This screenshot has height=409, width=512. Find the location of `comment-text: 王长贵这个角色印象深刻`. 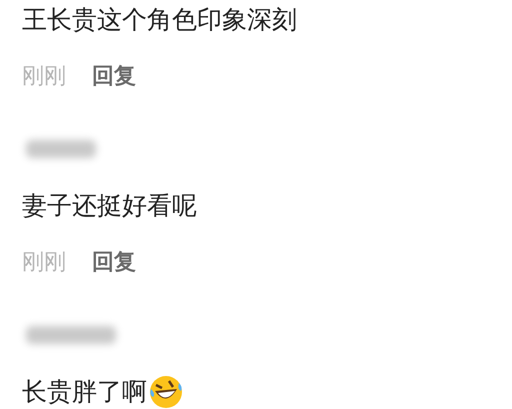

comment-text: 王长贵这个角色印象深刻 is located at coordinates (159, 20).